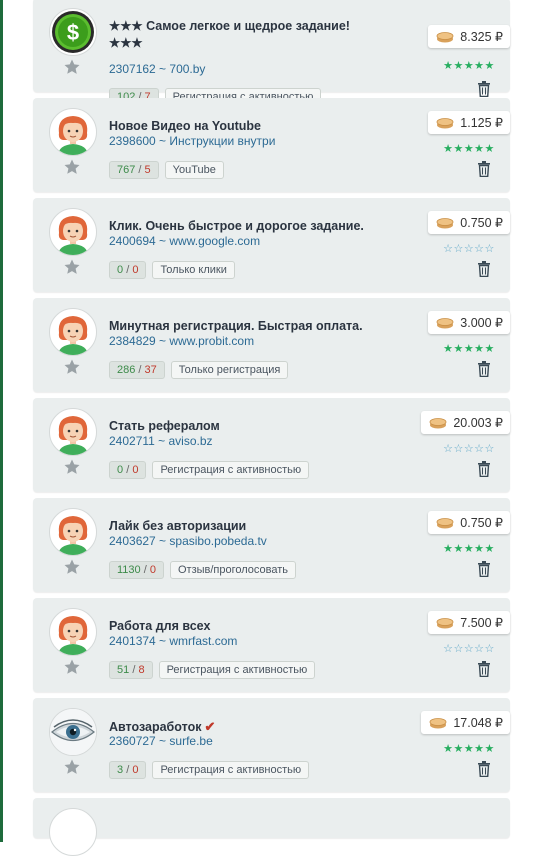 The width and height of the screenshot is (540, 856). Describe the element at coordinates (210, 726) in the screenshot. I see `verified-checkmark-icon: ✔` at that location.